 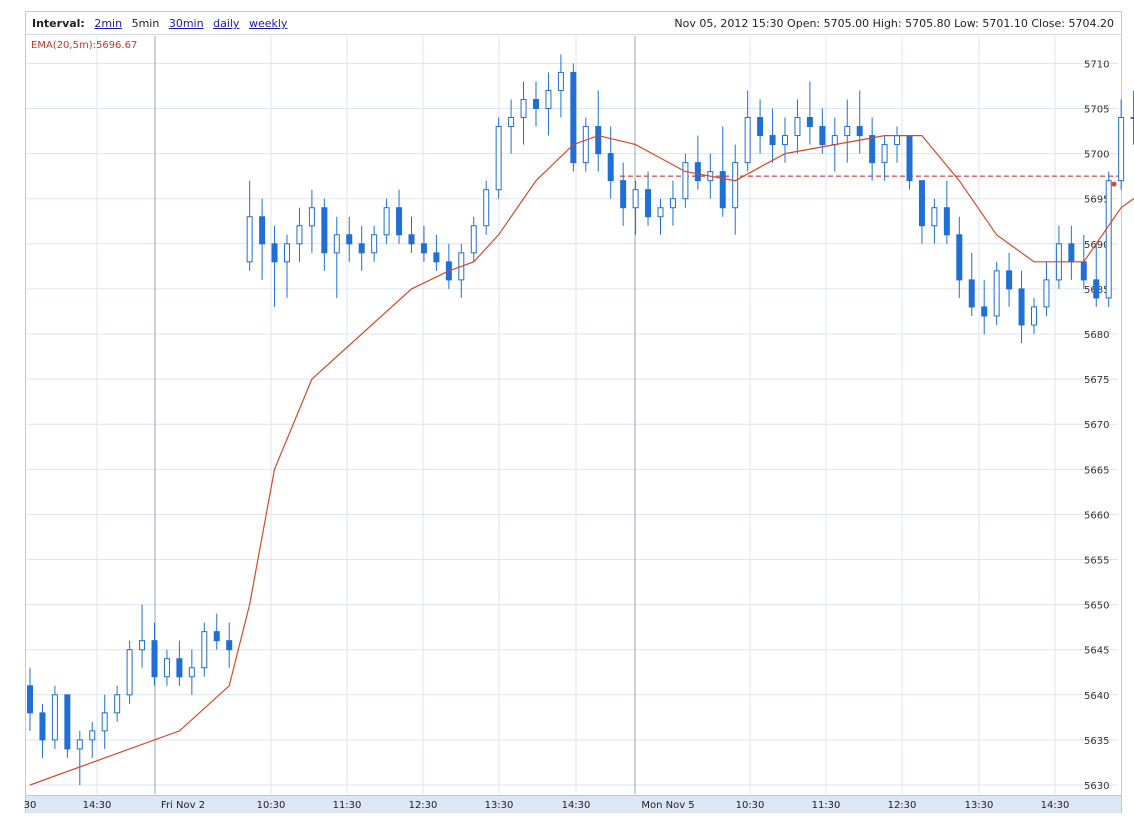 I want to click on x-tick-label: 13:30, so click(x=979, y=805).